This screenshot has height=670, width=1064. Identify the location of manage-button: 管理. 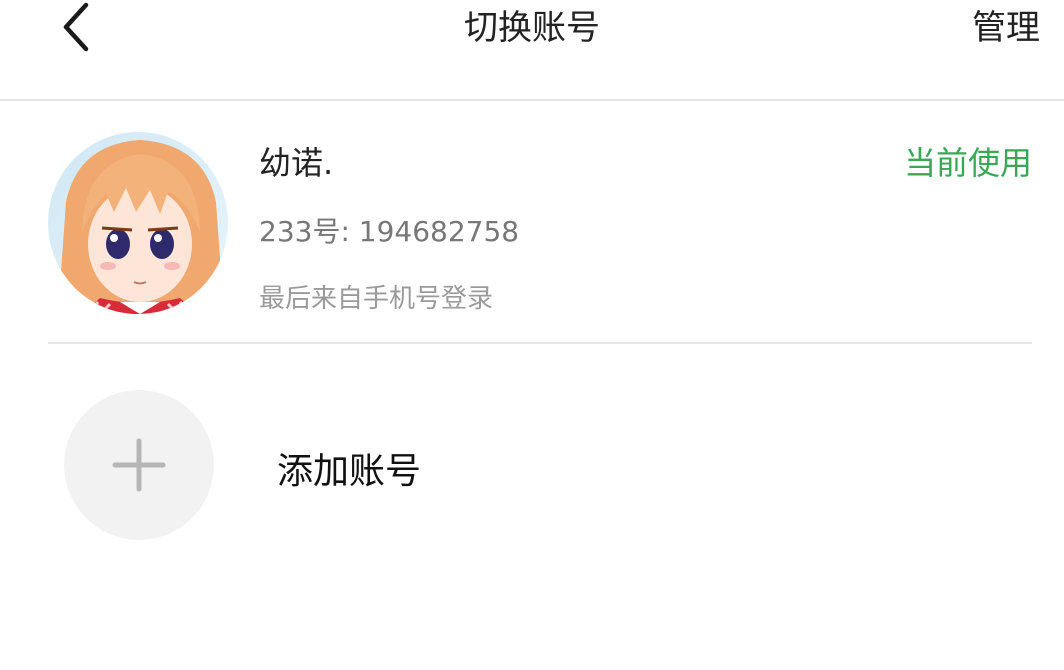
(1006, 28).